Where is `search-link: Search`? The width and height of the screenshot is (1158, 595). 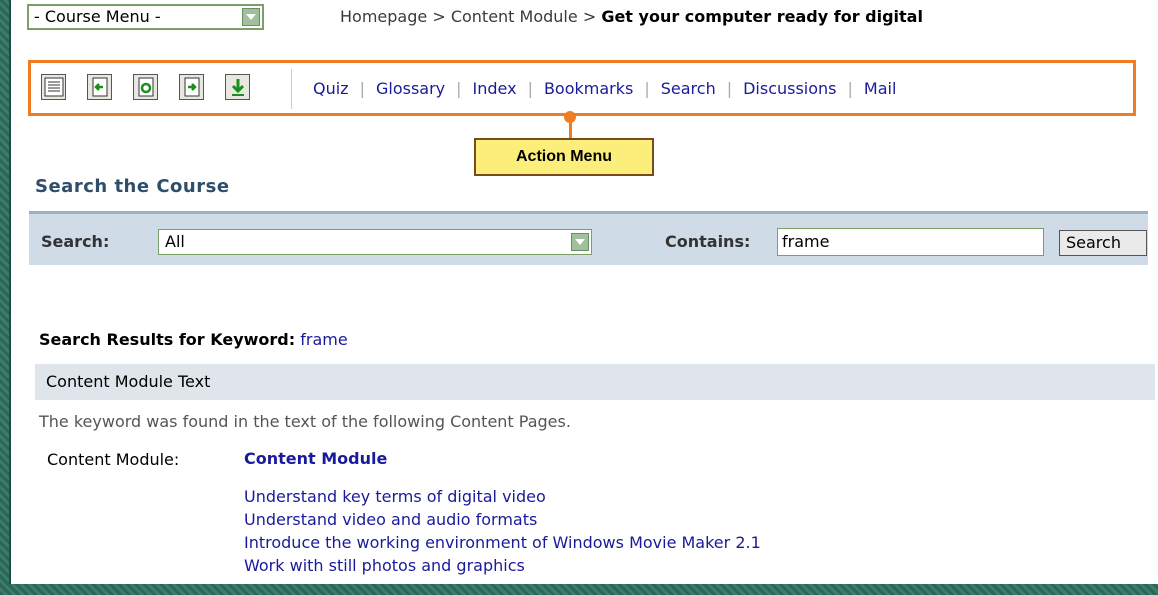
search-link: Search is located at coordinates (688, 88).